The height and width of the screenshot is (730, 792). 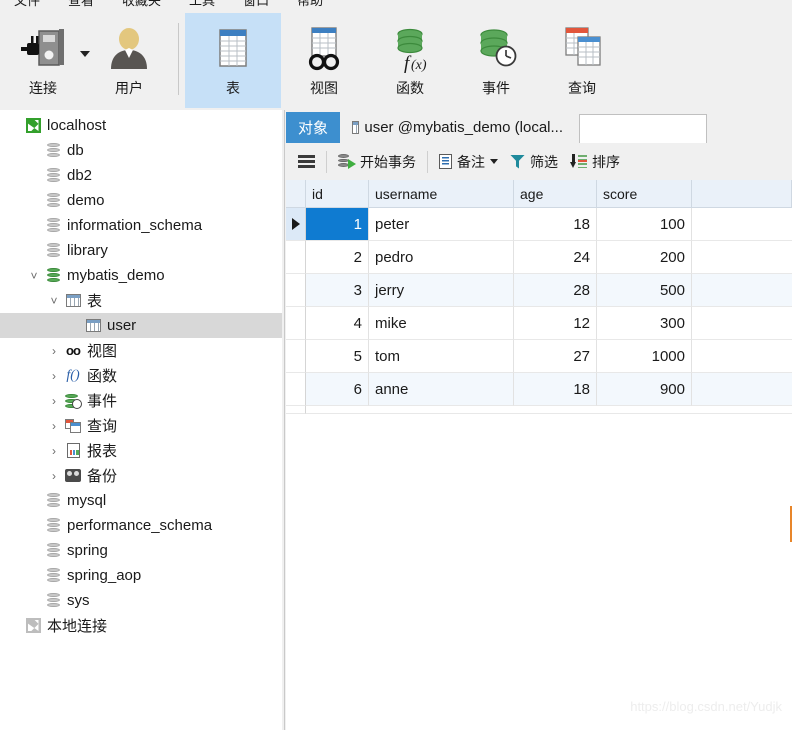 I want to click on panel-divider, so click(x=283, y=420).